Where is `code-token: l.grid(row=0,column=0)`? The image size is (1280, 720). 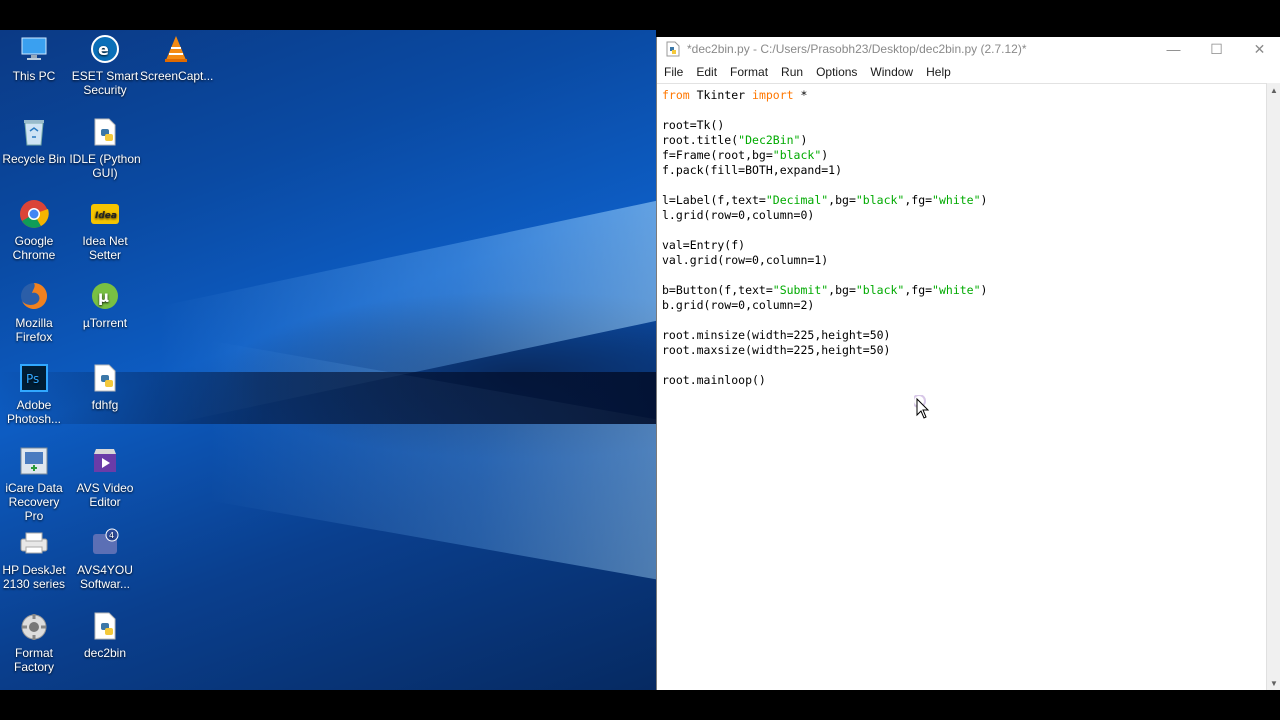 code-token: l.grid(row=0,column=0) is located at coordinates (738, 215).